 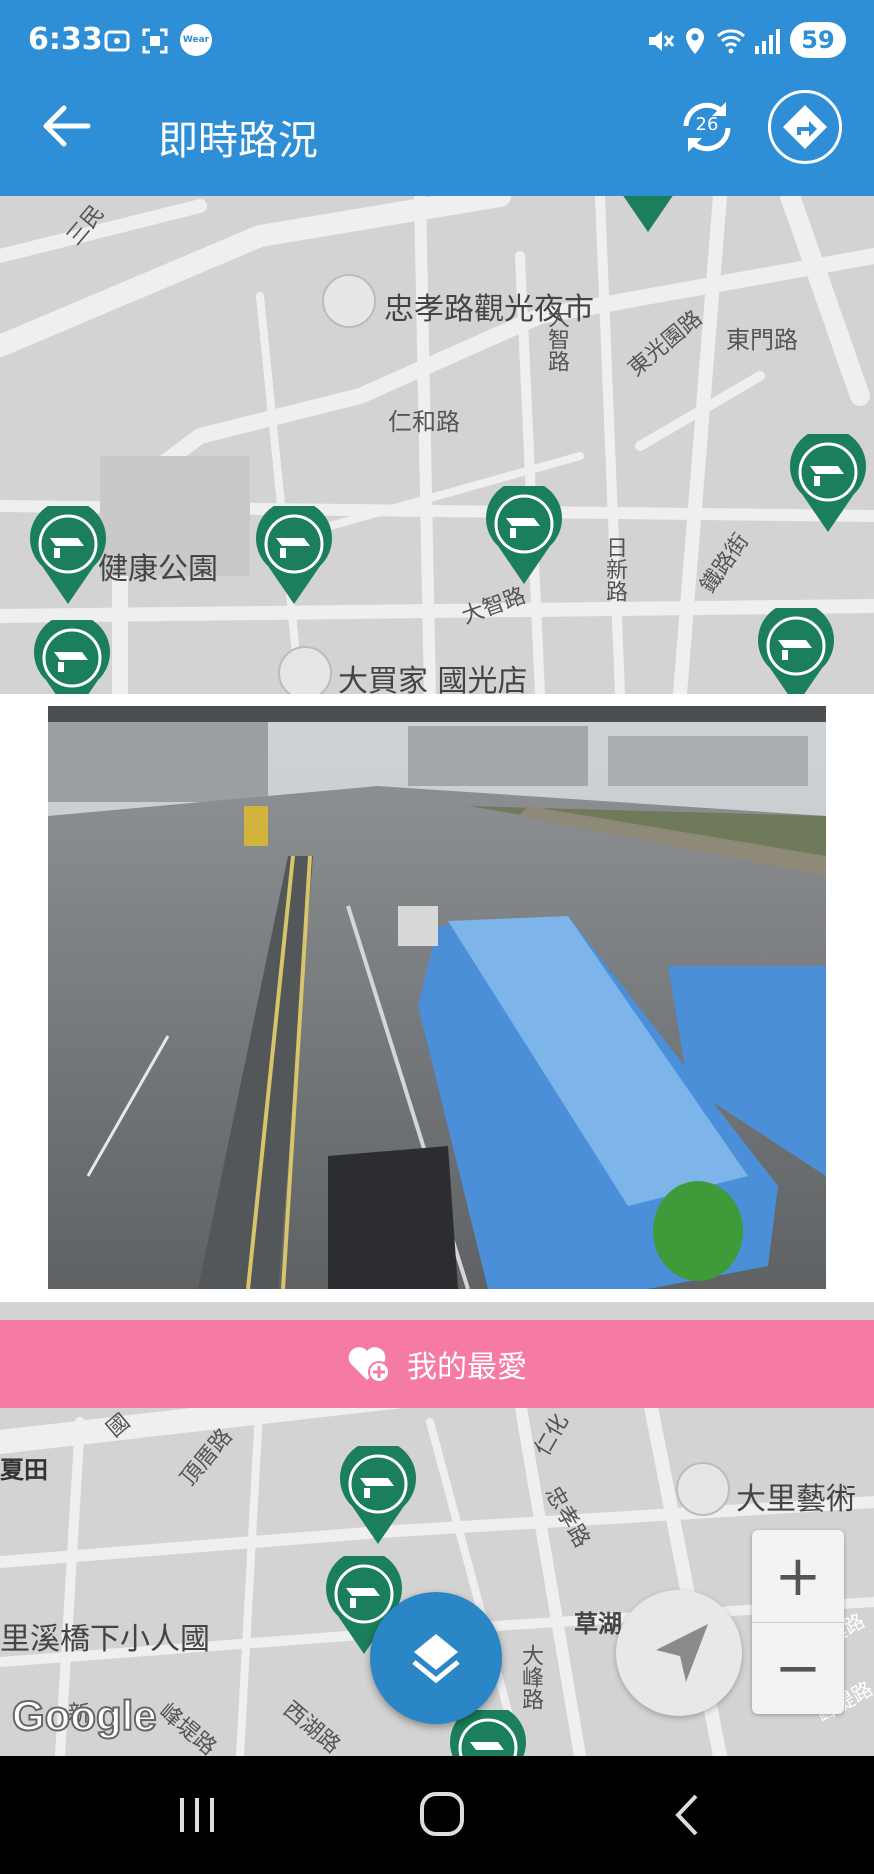 What do you see at coordinates (197, 1815) in the screenshot?
I see `recent-apps-icon` at bounding box center [197, 1815].